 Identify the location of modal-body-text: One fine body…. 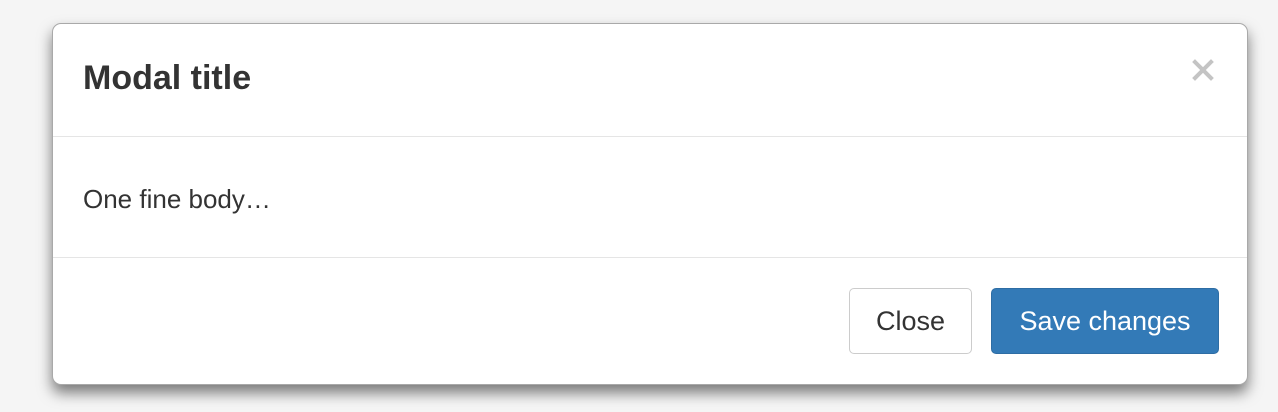
(177, 199).